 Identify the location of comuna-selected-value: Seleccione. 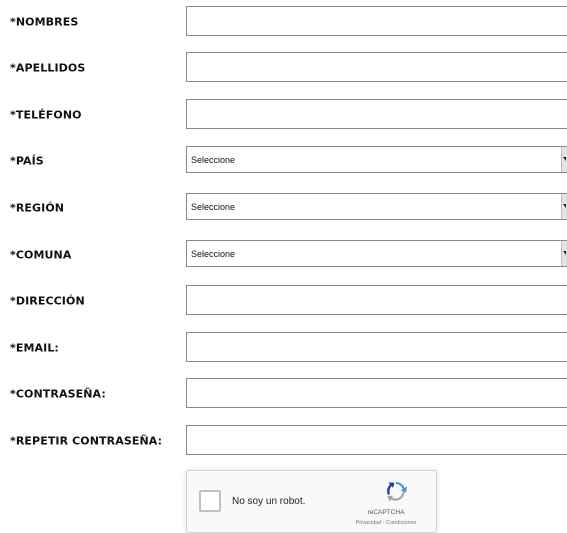
(213, 253).